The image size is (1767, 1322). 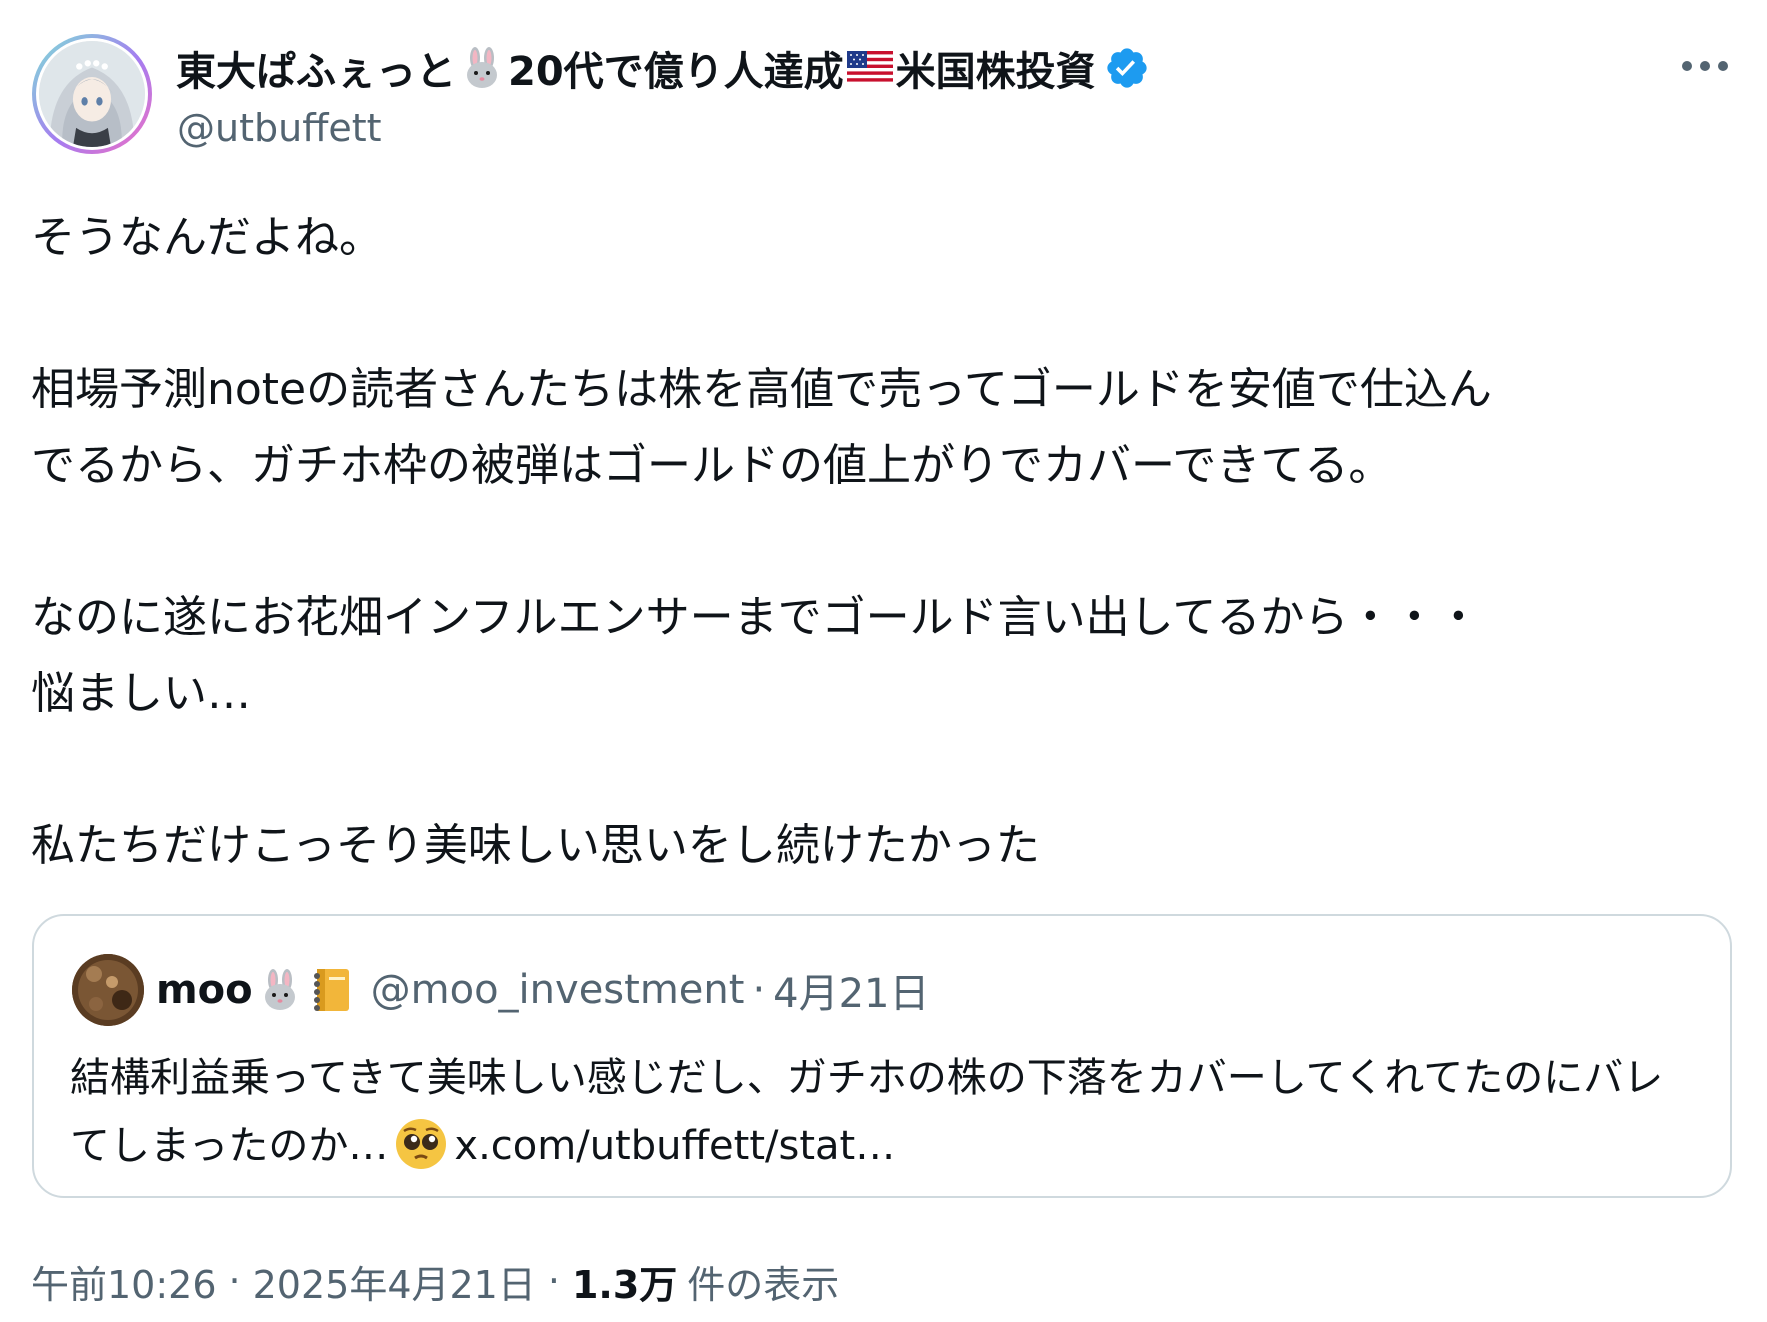 I want to click on tweet-date: 2025年4月21日, so click(x=394, y=1281).